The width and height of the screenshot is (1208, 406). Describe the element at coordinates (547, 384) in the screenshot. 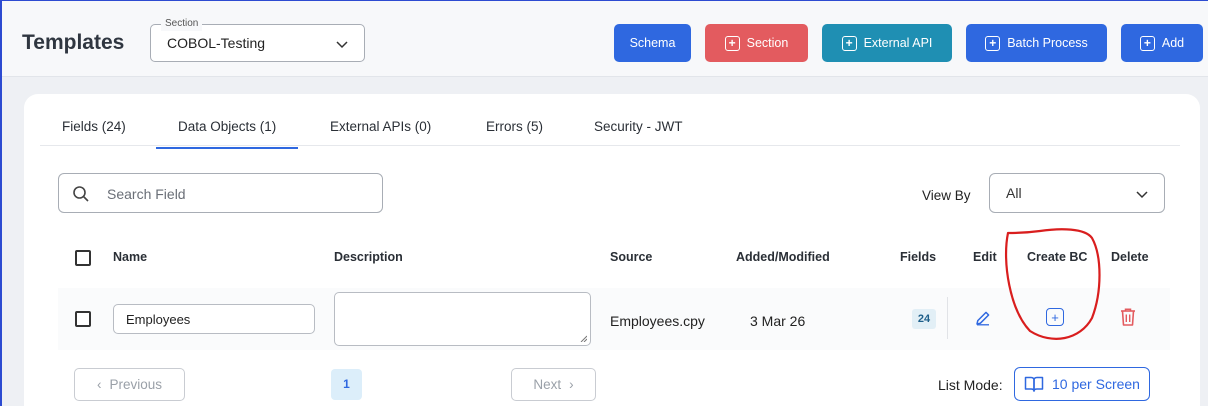

I see `next-page-label: Next` at that location.